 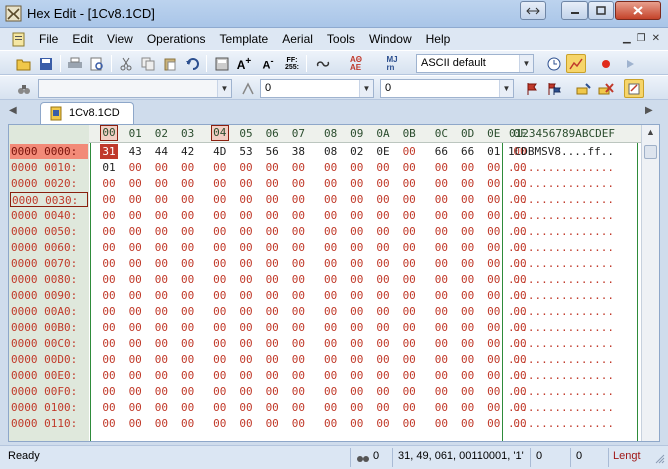 I want to click on minimize-button, so click(x=574, y=10).